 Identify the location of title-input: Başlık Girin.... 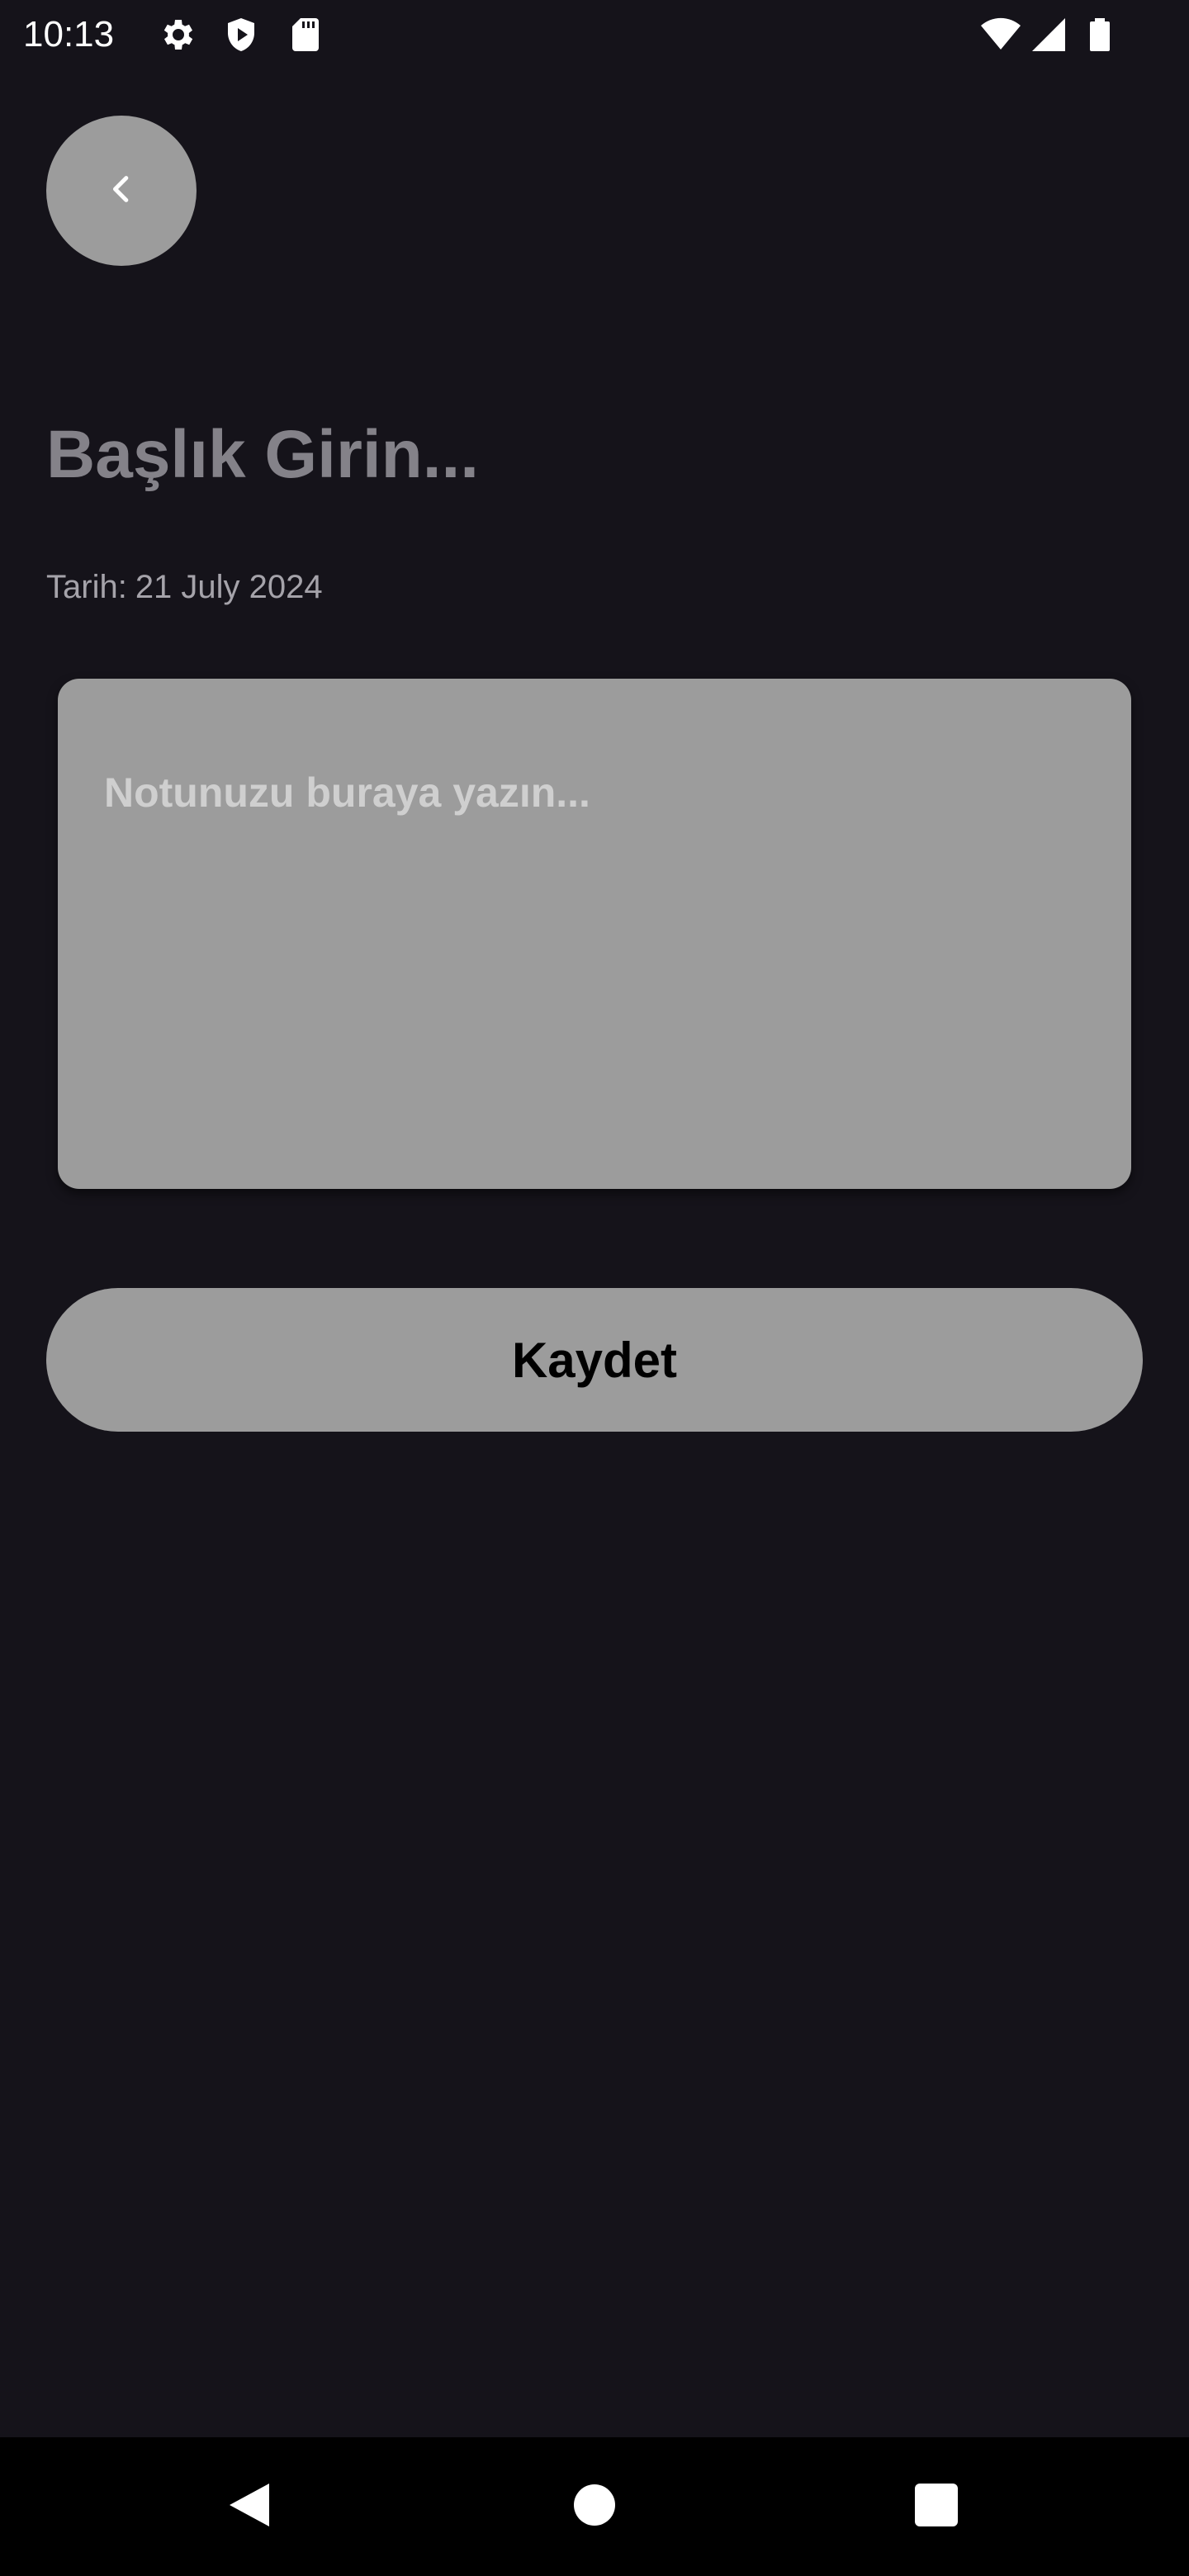
(591, 455).